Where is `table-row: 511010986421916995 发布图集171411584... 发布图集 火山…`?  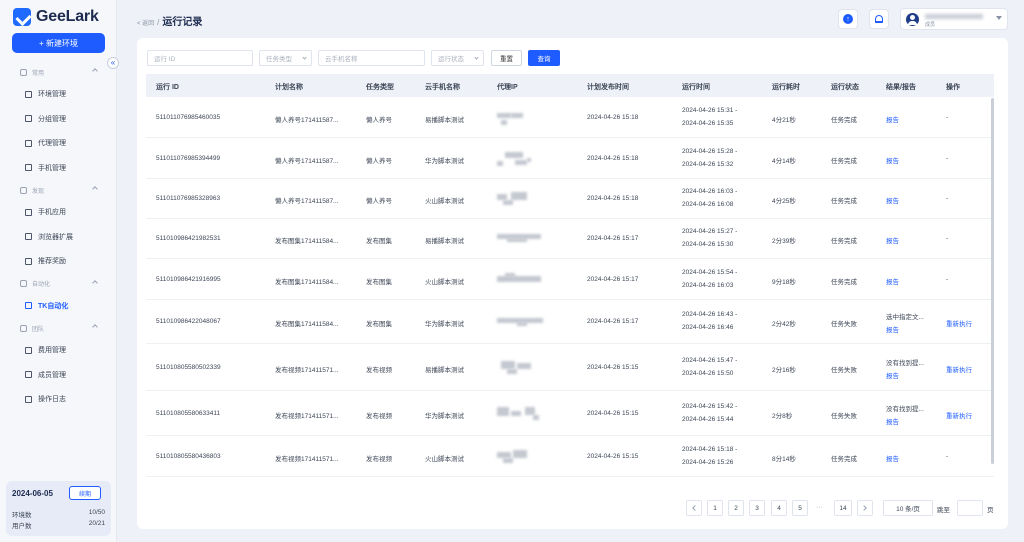 table-row: 511010986421916995 发布图集171411584... 发布图集 火山… is located at coordinates (570, 279).